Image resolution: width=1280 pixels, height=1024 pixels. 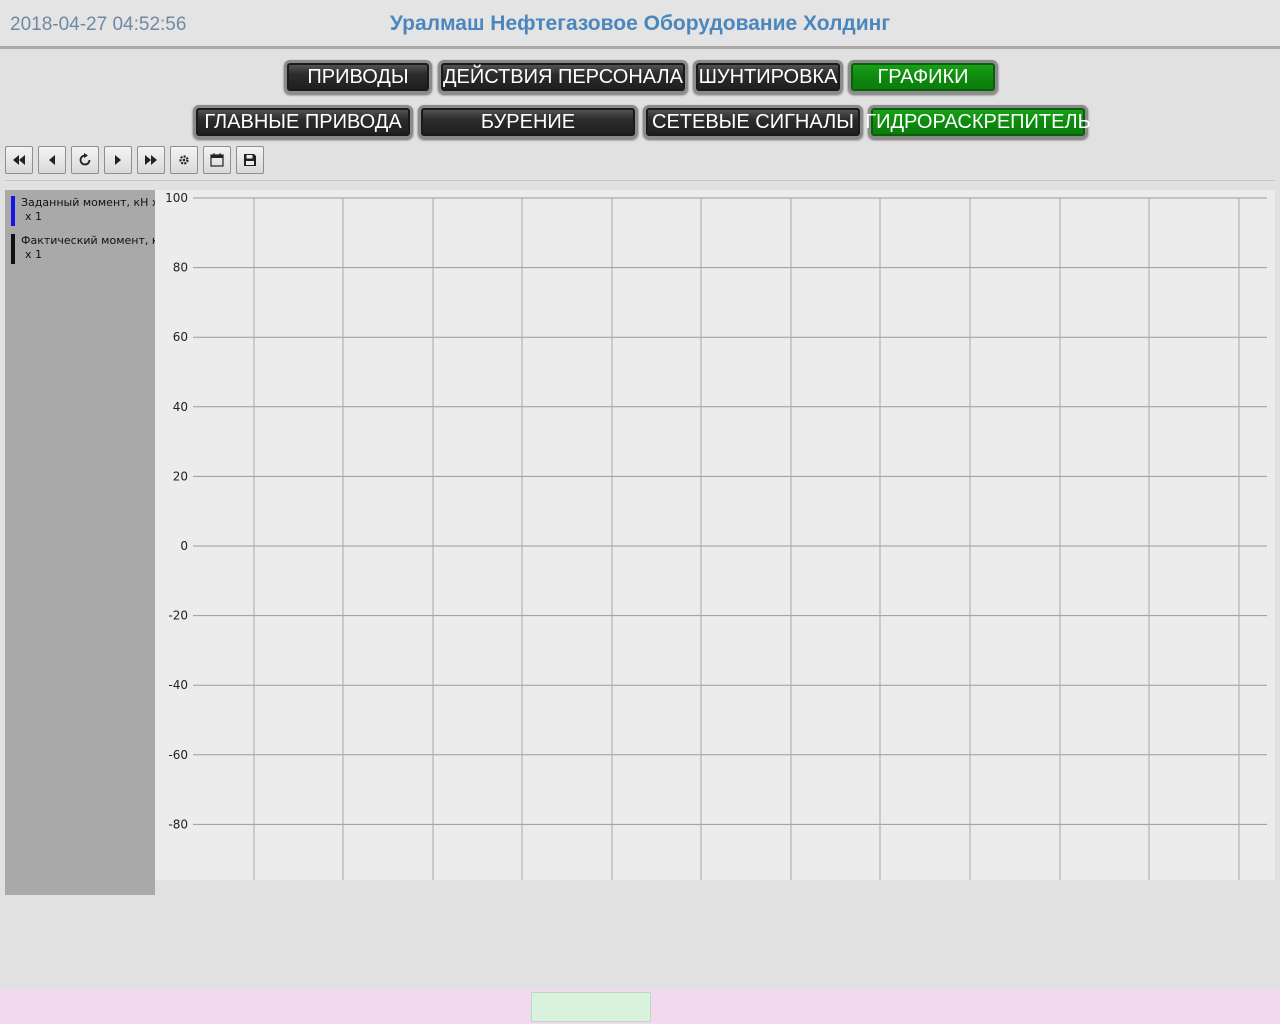 I want to click on nav-button-privody: ПРИВОДЫ, so click(x=358, y=77).